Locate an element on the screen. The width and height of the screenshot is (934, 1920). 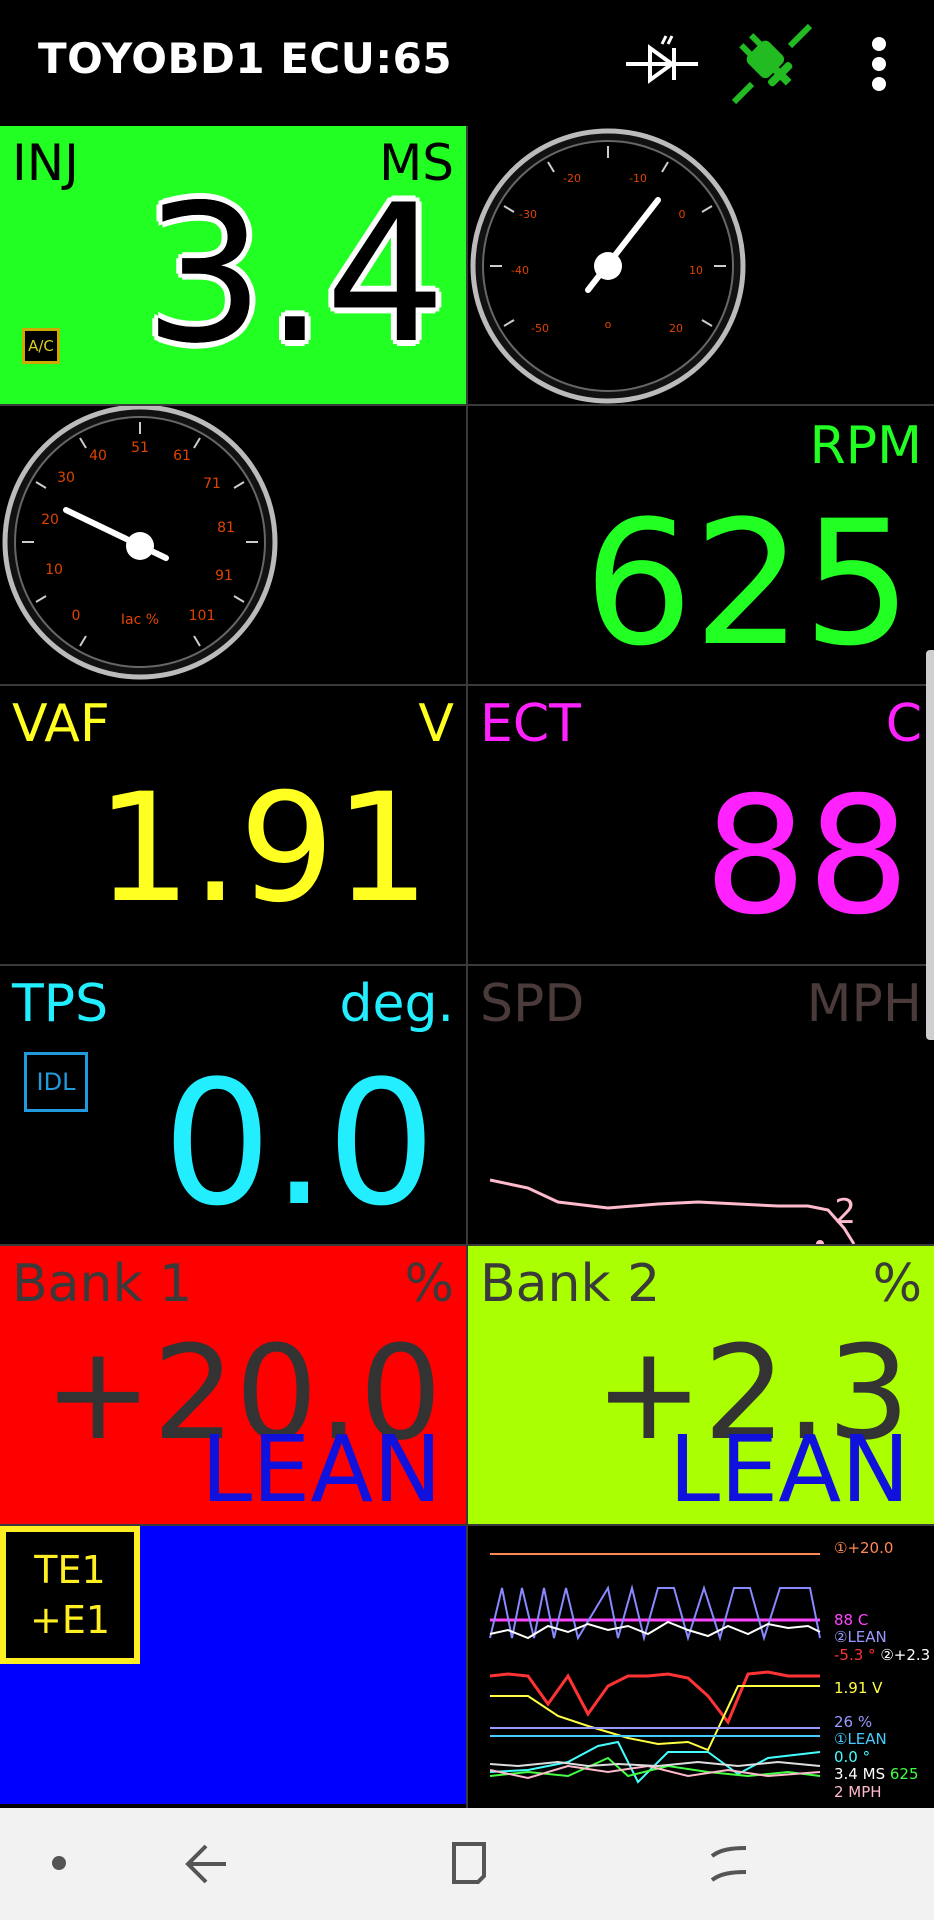
tps-label: TPS is located at coordinates (60, 1004).